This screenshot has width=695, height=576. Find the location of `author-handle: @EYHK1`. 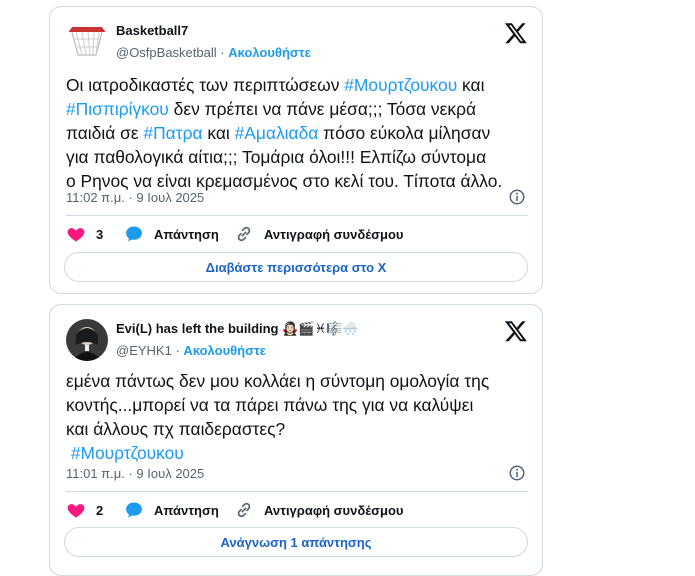

author-handle: @EYHK1 is located at coordinates (144, 350).